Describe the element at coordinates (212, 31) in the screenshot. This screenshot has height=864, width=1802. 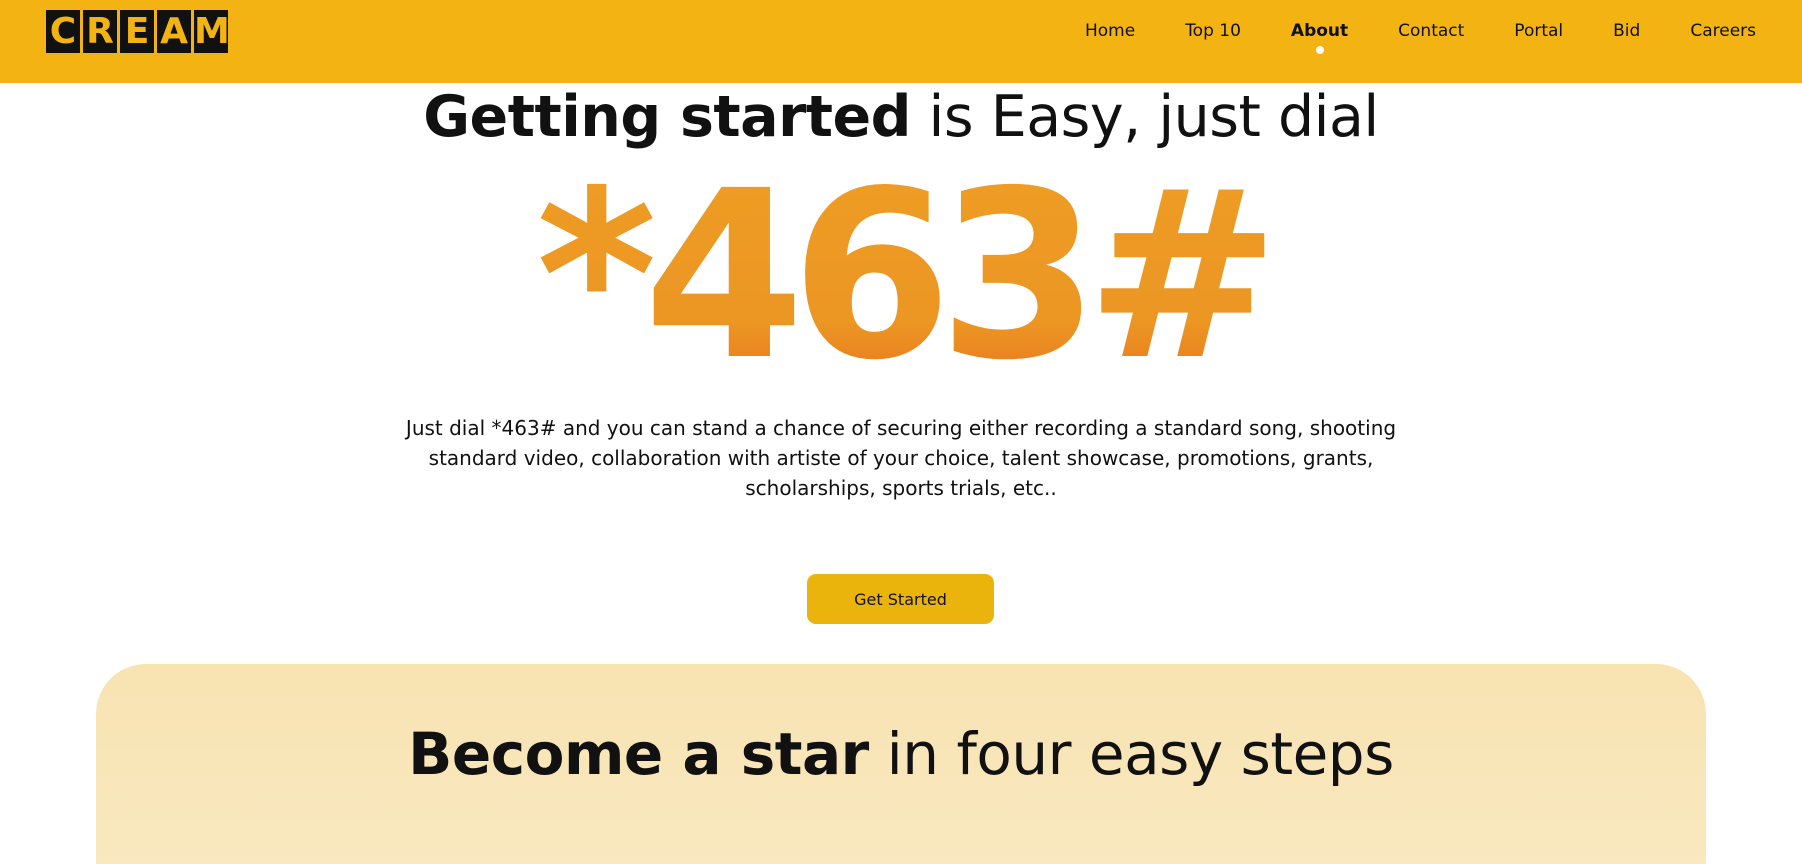
I see `logo-letter: M` at that location.